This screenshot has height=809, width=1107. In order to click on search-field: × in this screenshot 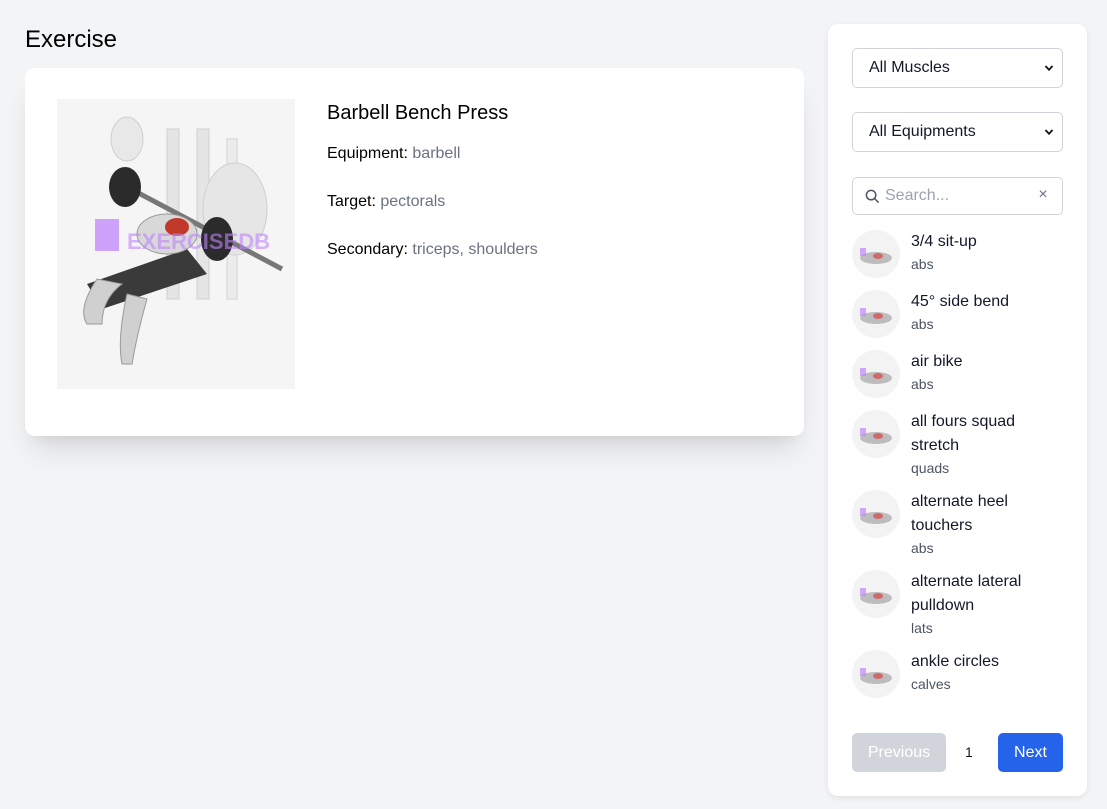, I will do `click(957, 196)`.